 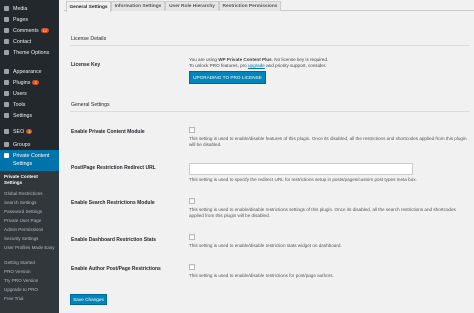 I want to click on menu-label-comments: Comments, so click(x=26, y=30).